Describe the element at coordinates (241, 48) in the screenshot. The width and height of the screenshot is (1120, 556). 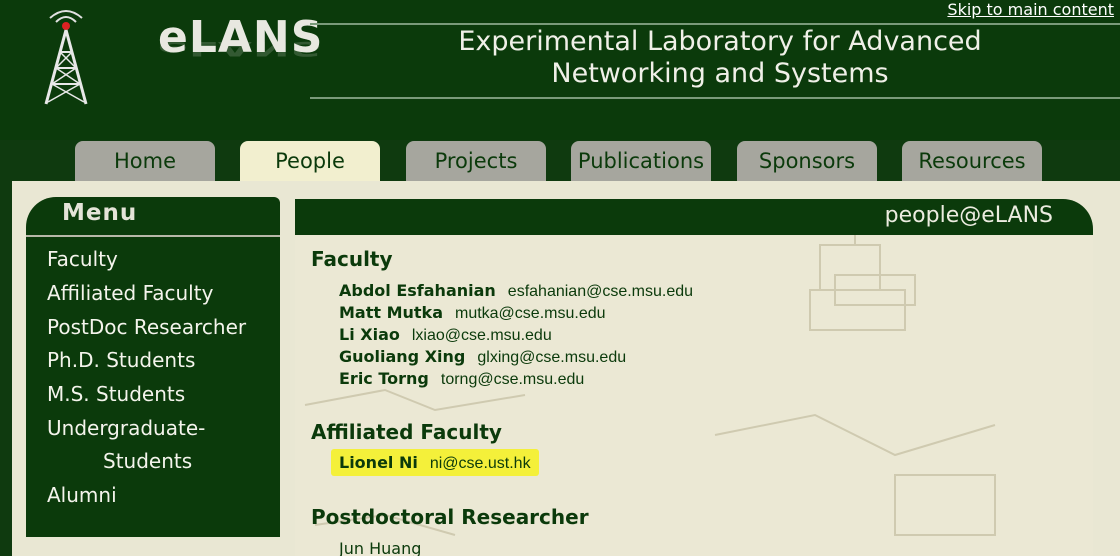
I see `logo-reflection: eLANS` at that location.